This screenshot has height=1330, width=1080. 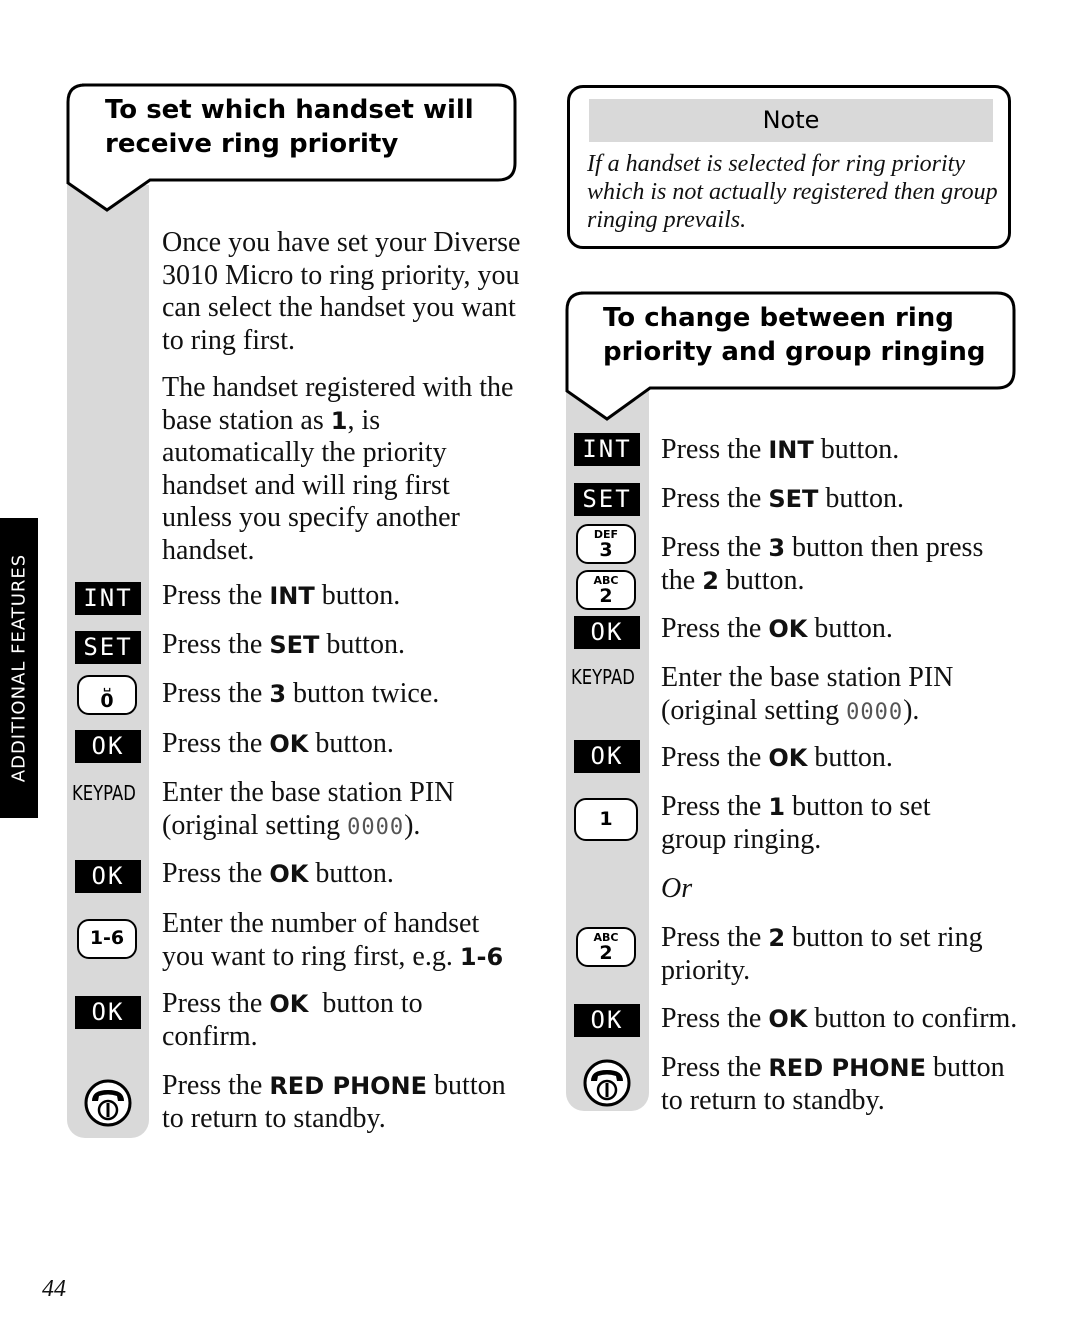 What do you see at coordinates (677, 888) in the screenshot?
I see `or-text: Or` at bounding box center [677, 888].